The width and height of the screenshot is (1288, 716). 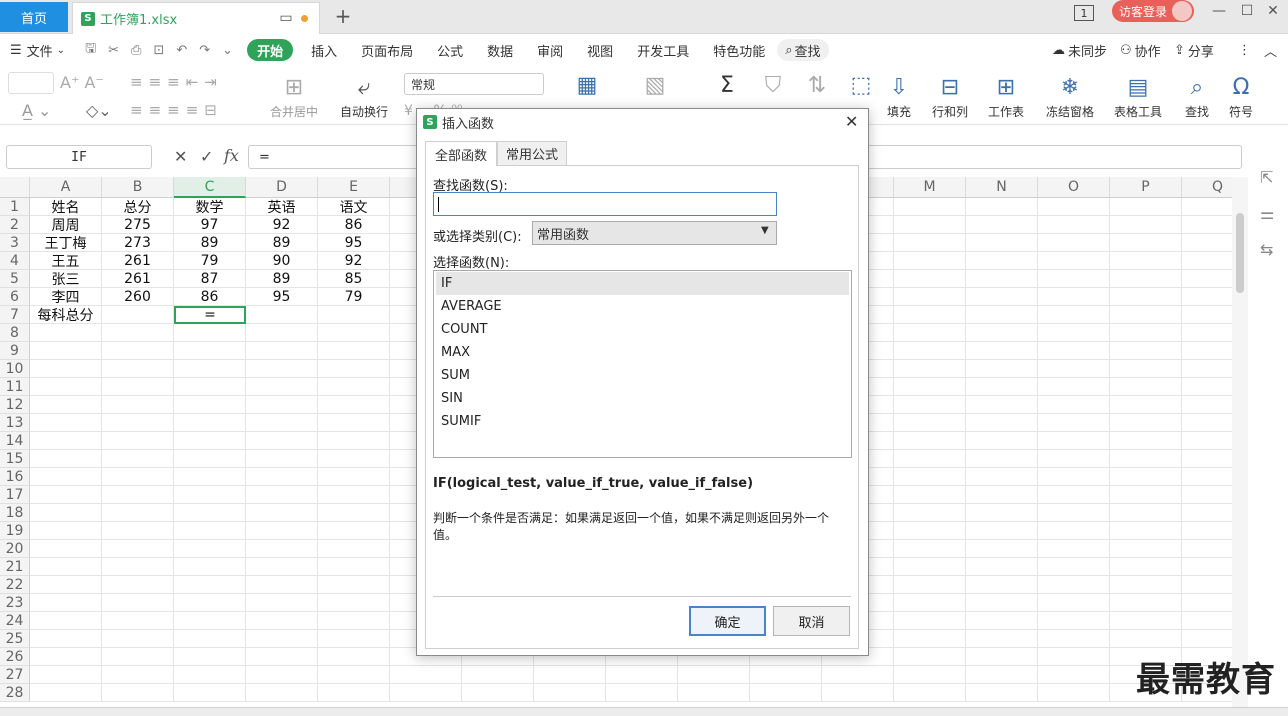 I want to click on grid-cell: 姓名, so click(x=66, y=207).